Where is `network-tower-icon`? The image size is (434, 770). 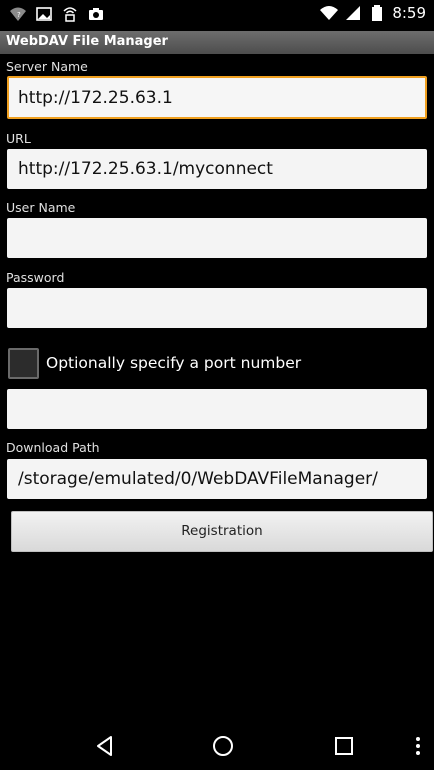
network-tower-icon is located at coordinates (70, 14).